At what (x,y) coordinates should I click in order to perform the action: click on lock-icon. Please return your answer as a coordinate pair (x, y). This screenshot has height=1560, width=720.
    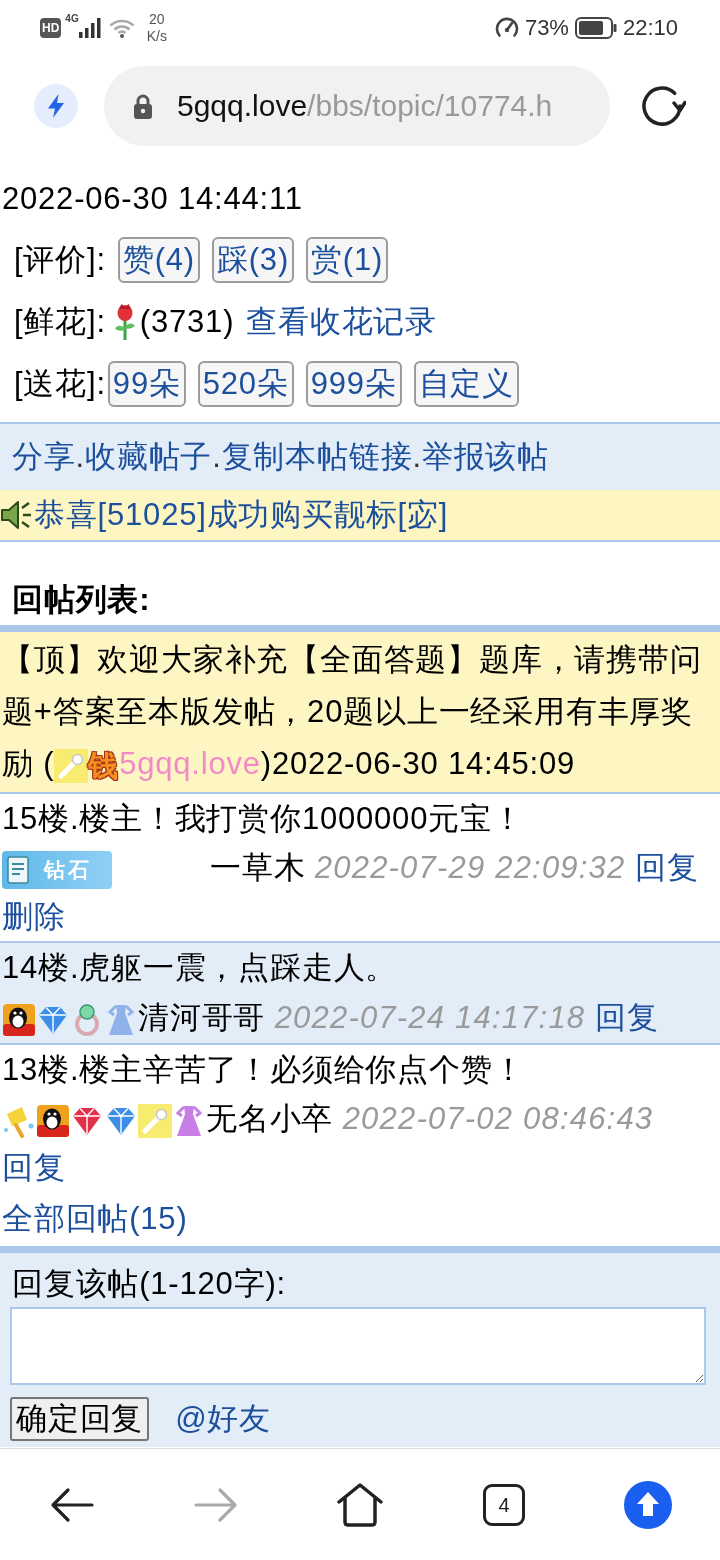
    Looking at the image, I should click on (143, 106).